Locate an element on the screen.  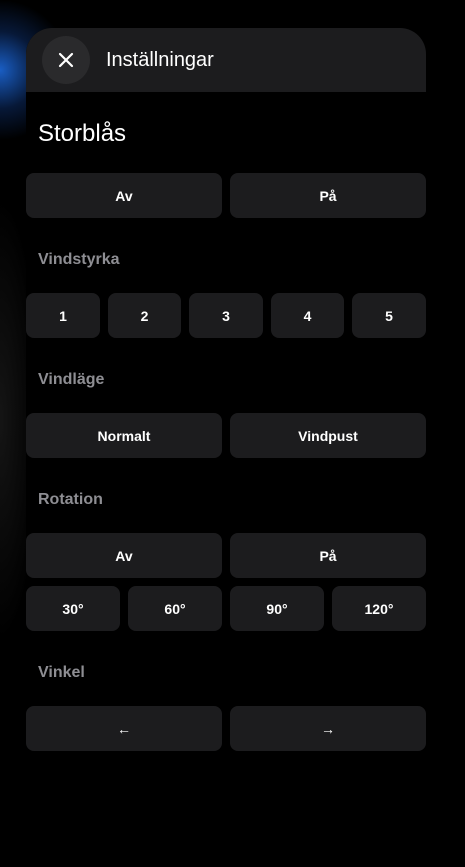
wind-strength-2-button: 2 is located at coordinates (144, 315).